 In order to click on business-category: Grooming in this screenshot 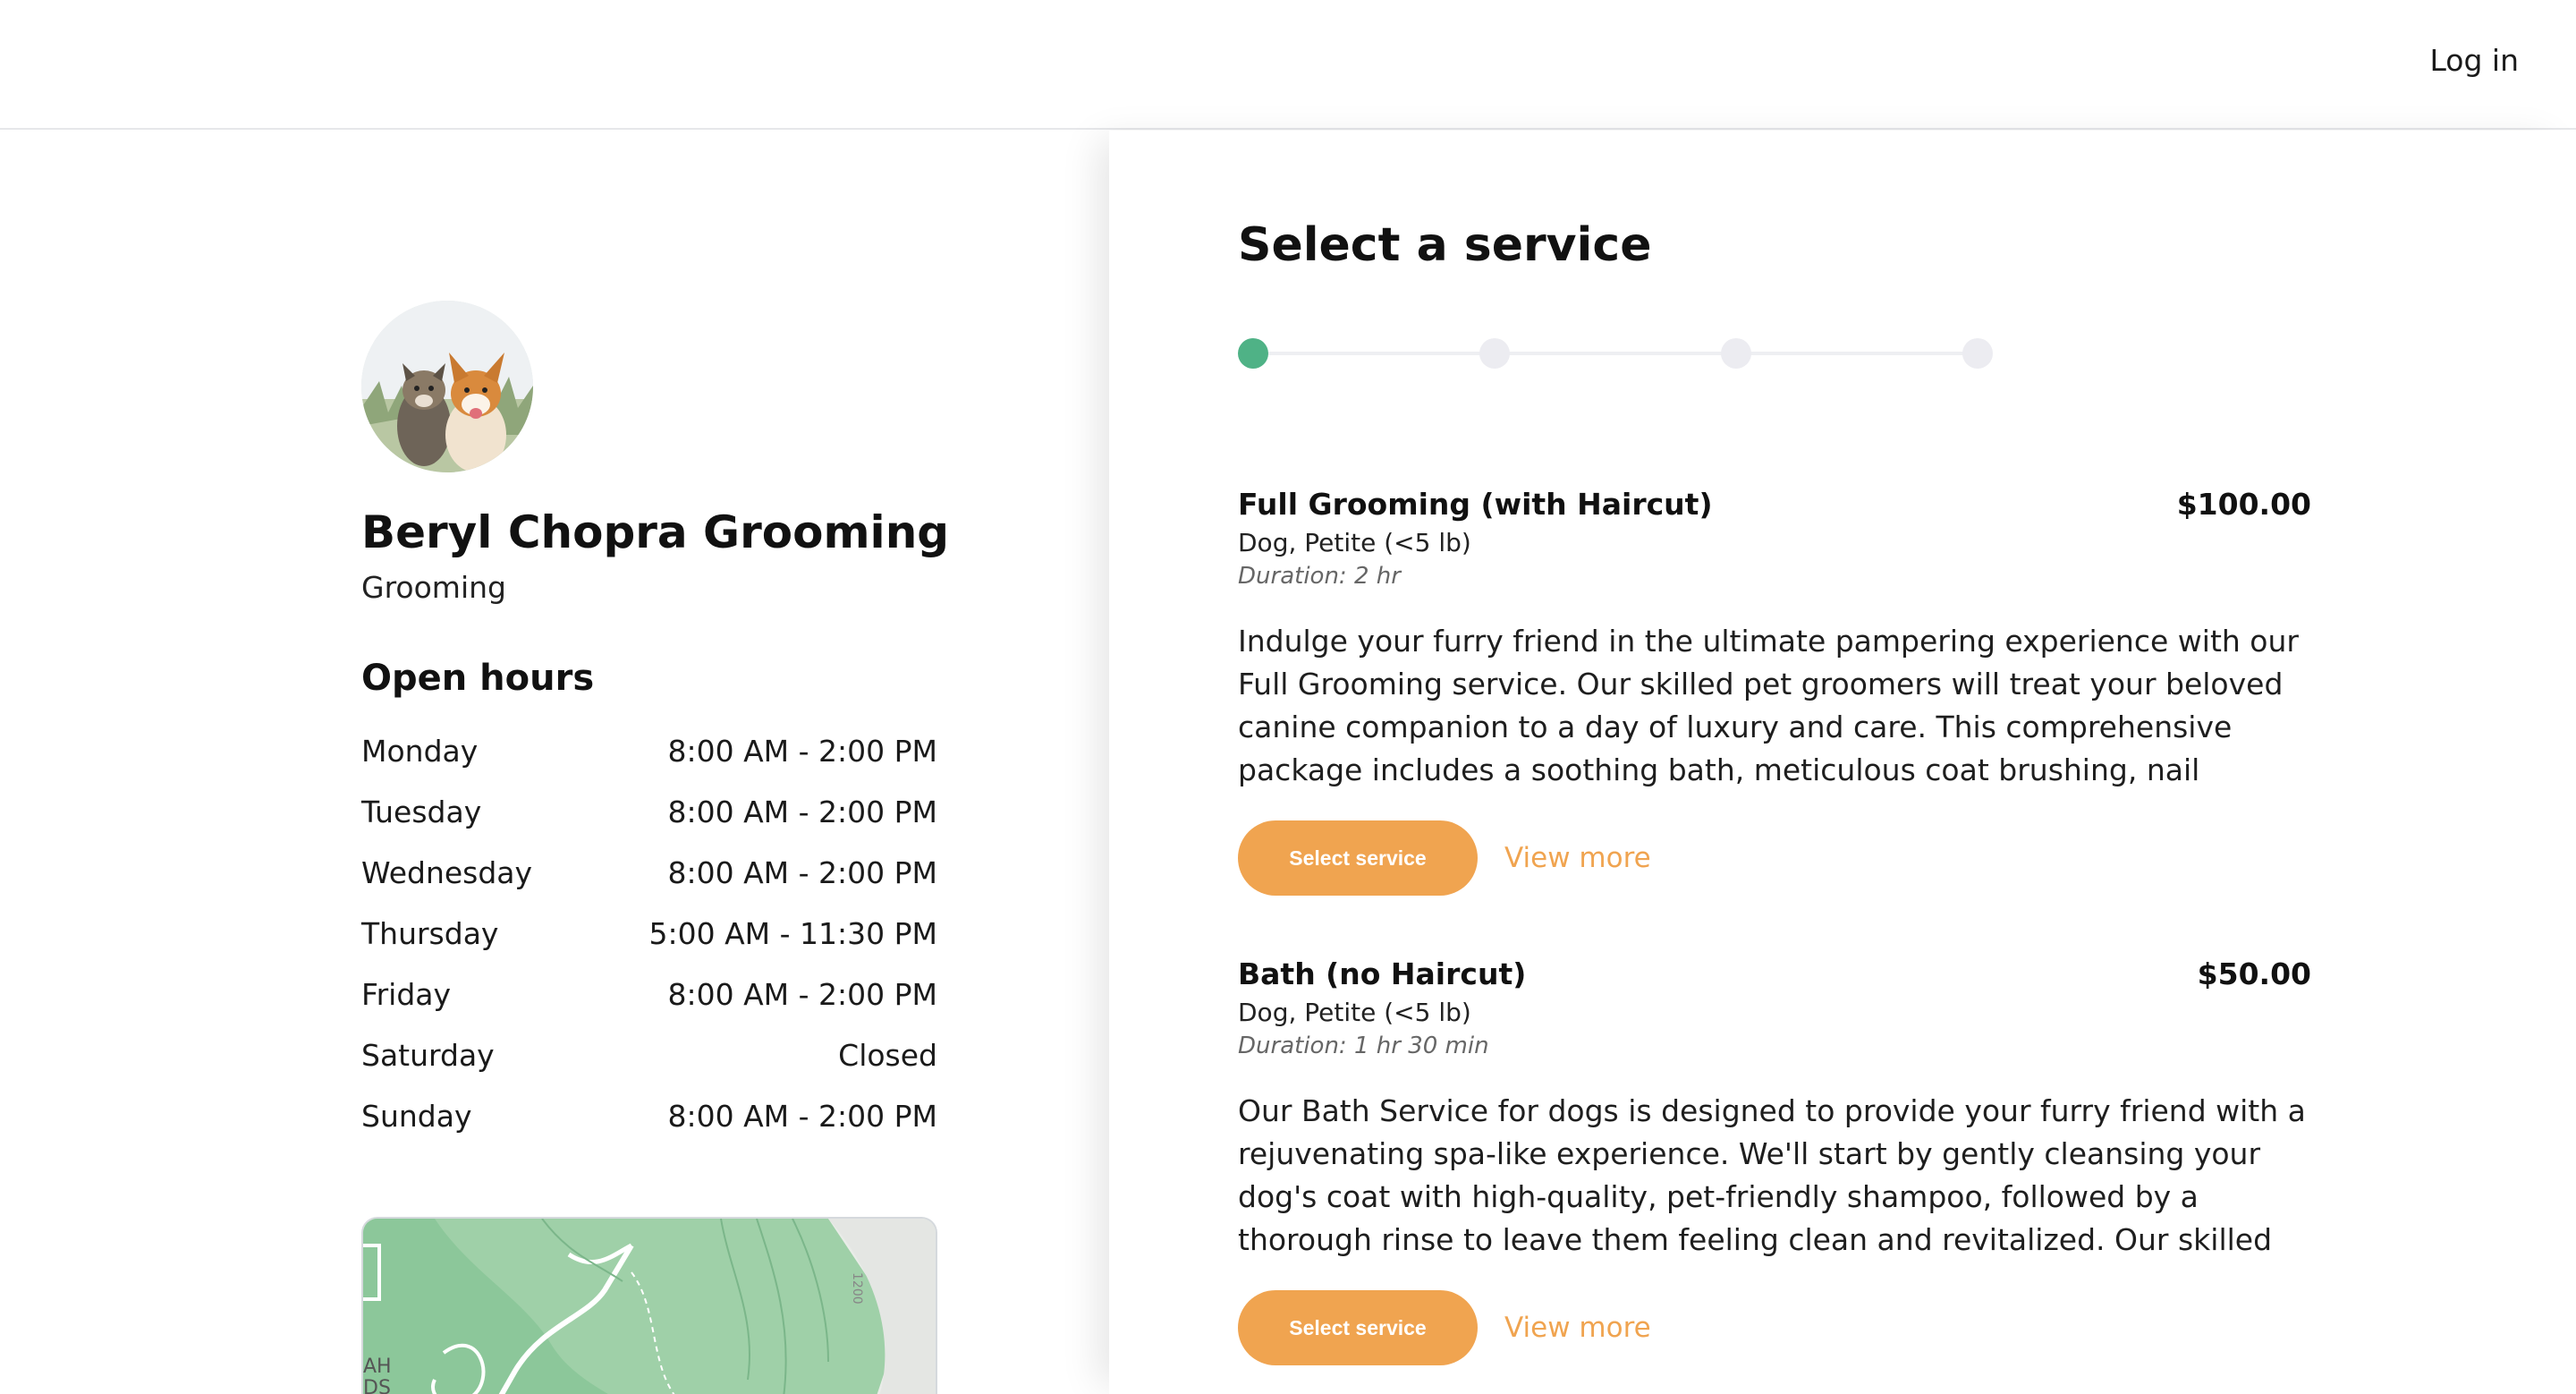, I will do `click(433, 587)`.